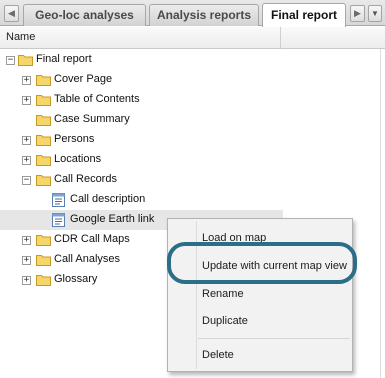 This screenshot has height=378, width=385. I want to click on menu-item-delete: Delete, so click(218, 355).